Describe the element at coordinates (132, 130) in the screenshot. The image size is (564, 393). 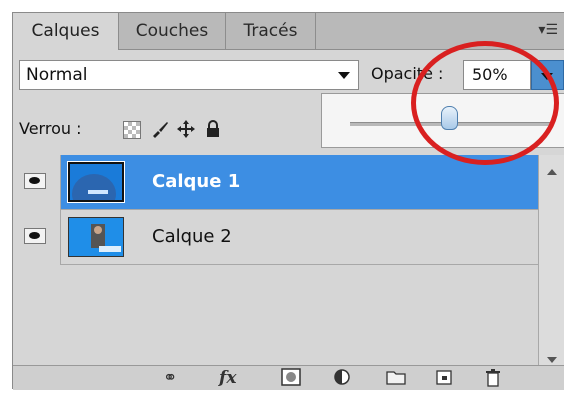
I see `lock-transparency-icon` at that location.